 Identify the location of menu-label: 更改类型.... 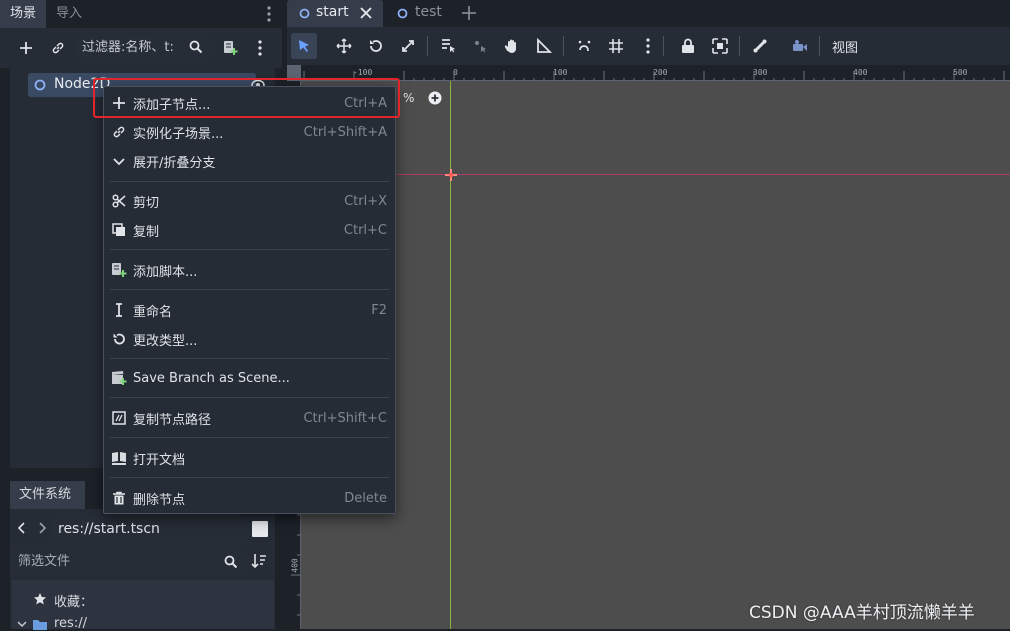
(165, 341).